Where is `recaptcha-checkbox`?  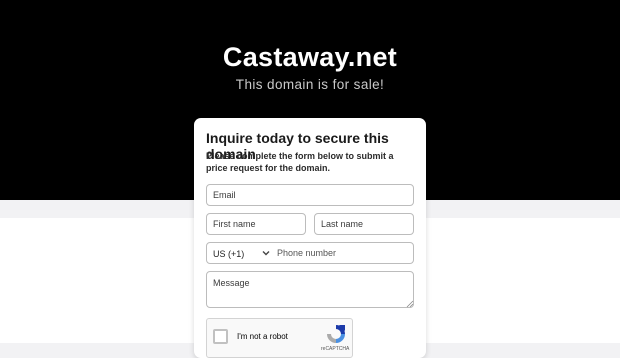
recaptcha-checkbox is located at coordinates (220, 336).